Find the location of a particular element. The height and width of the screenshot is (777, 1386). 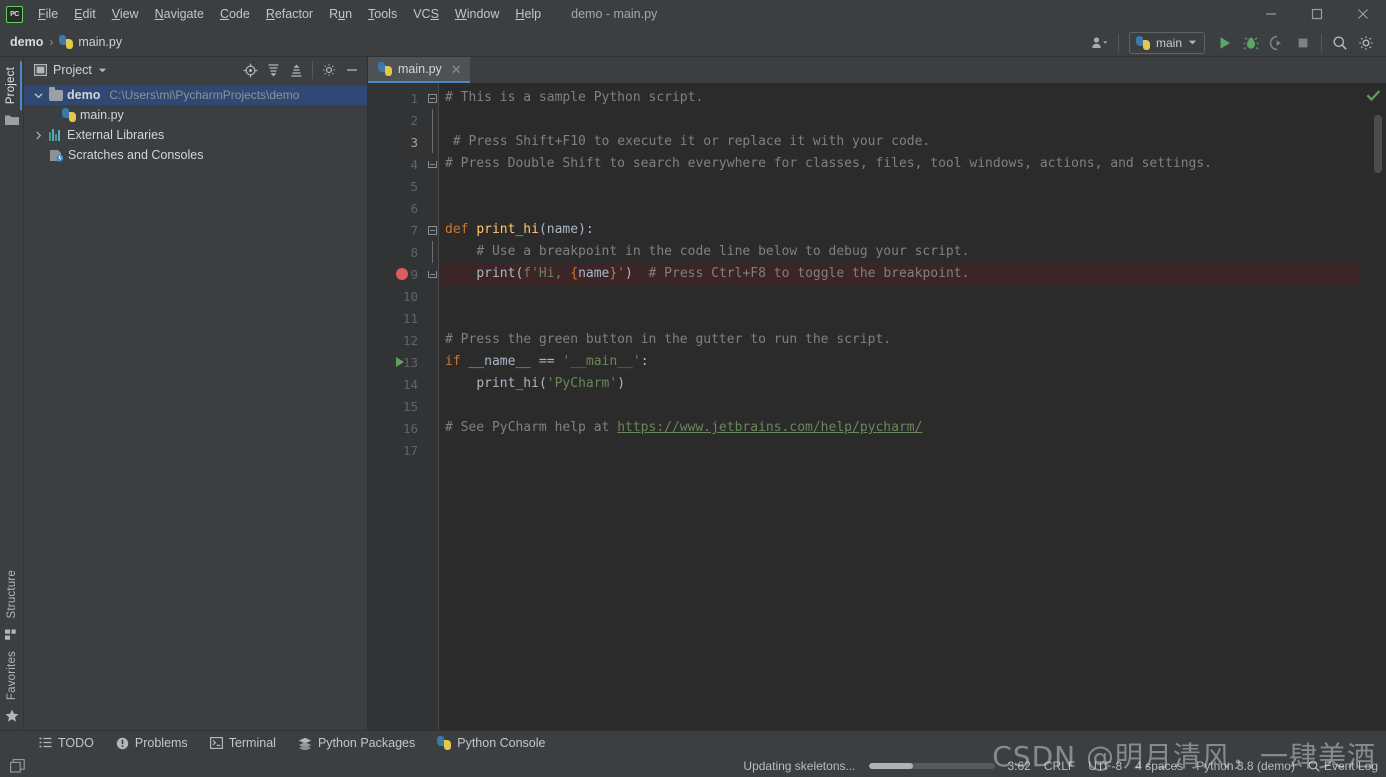

project-window-icon is located at coordinates (40, 70).